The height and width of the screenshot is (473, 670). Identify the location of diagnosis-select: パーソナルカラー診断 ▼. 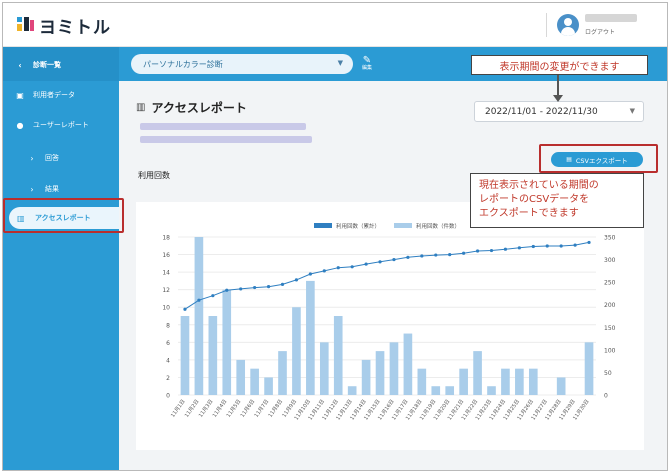
(242, 64).